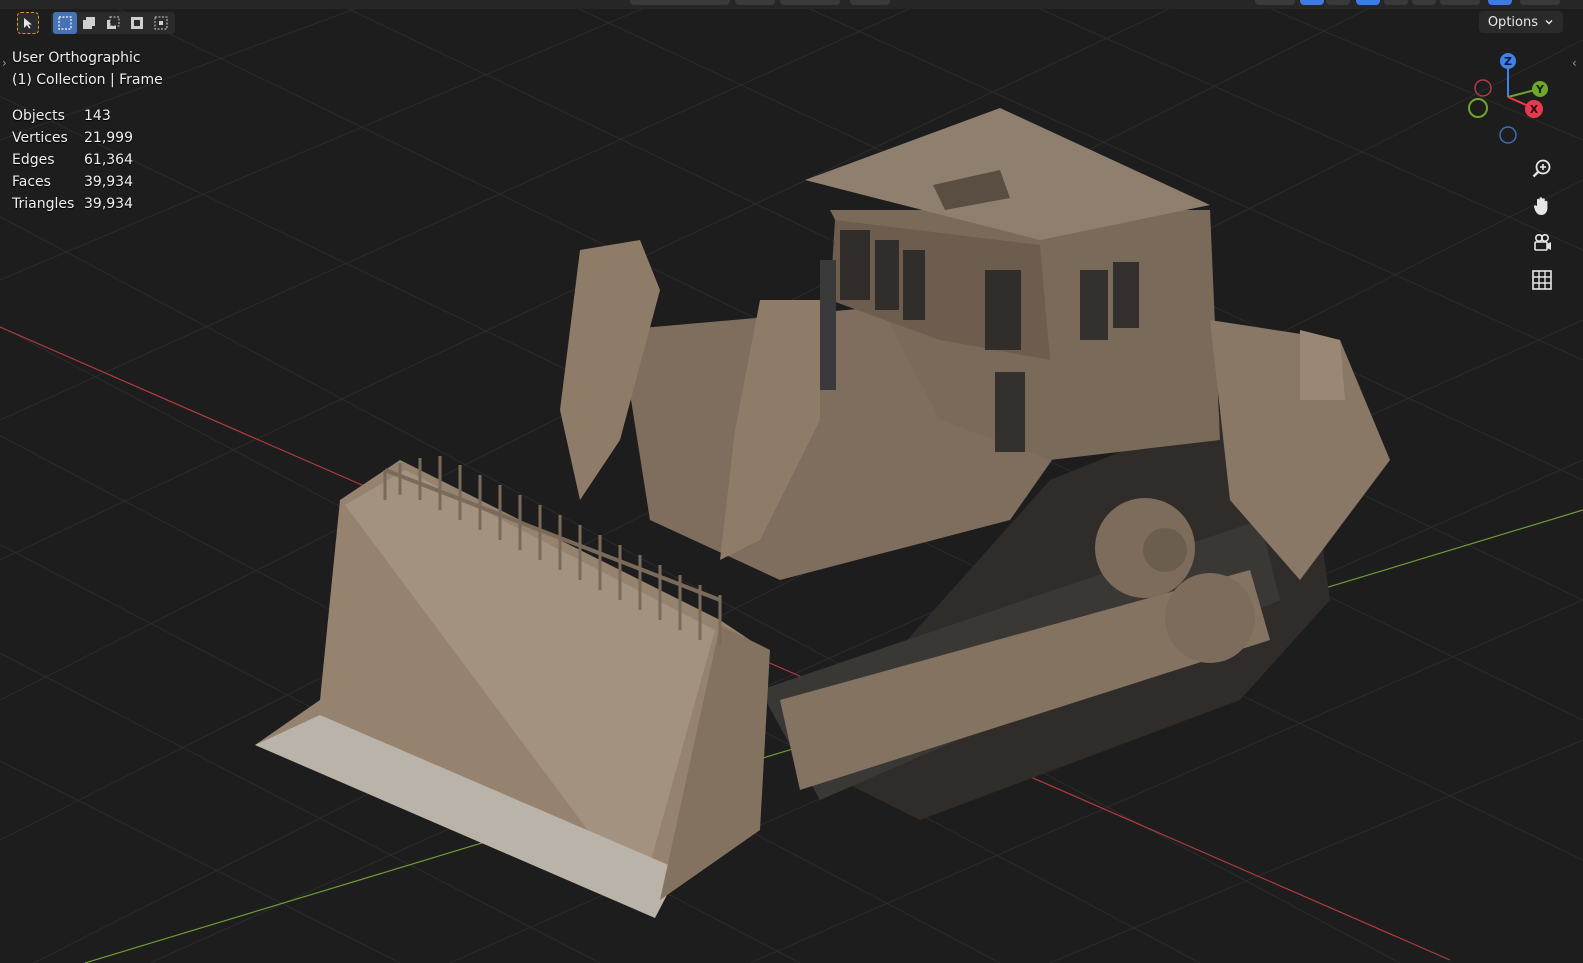  I want to click on viewport-nav-tools, so click(1542, 227).